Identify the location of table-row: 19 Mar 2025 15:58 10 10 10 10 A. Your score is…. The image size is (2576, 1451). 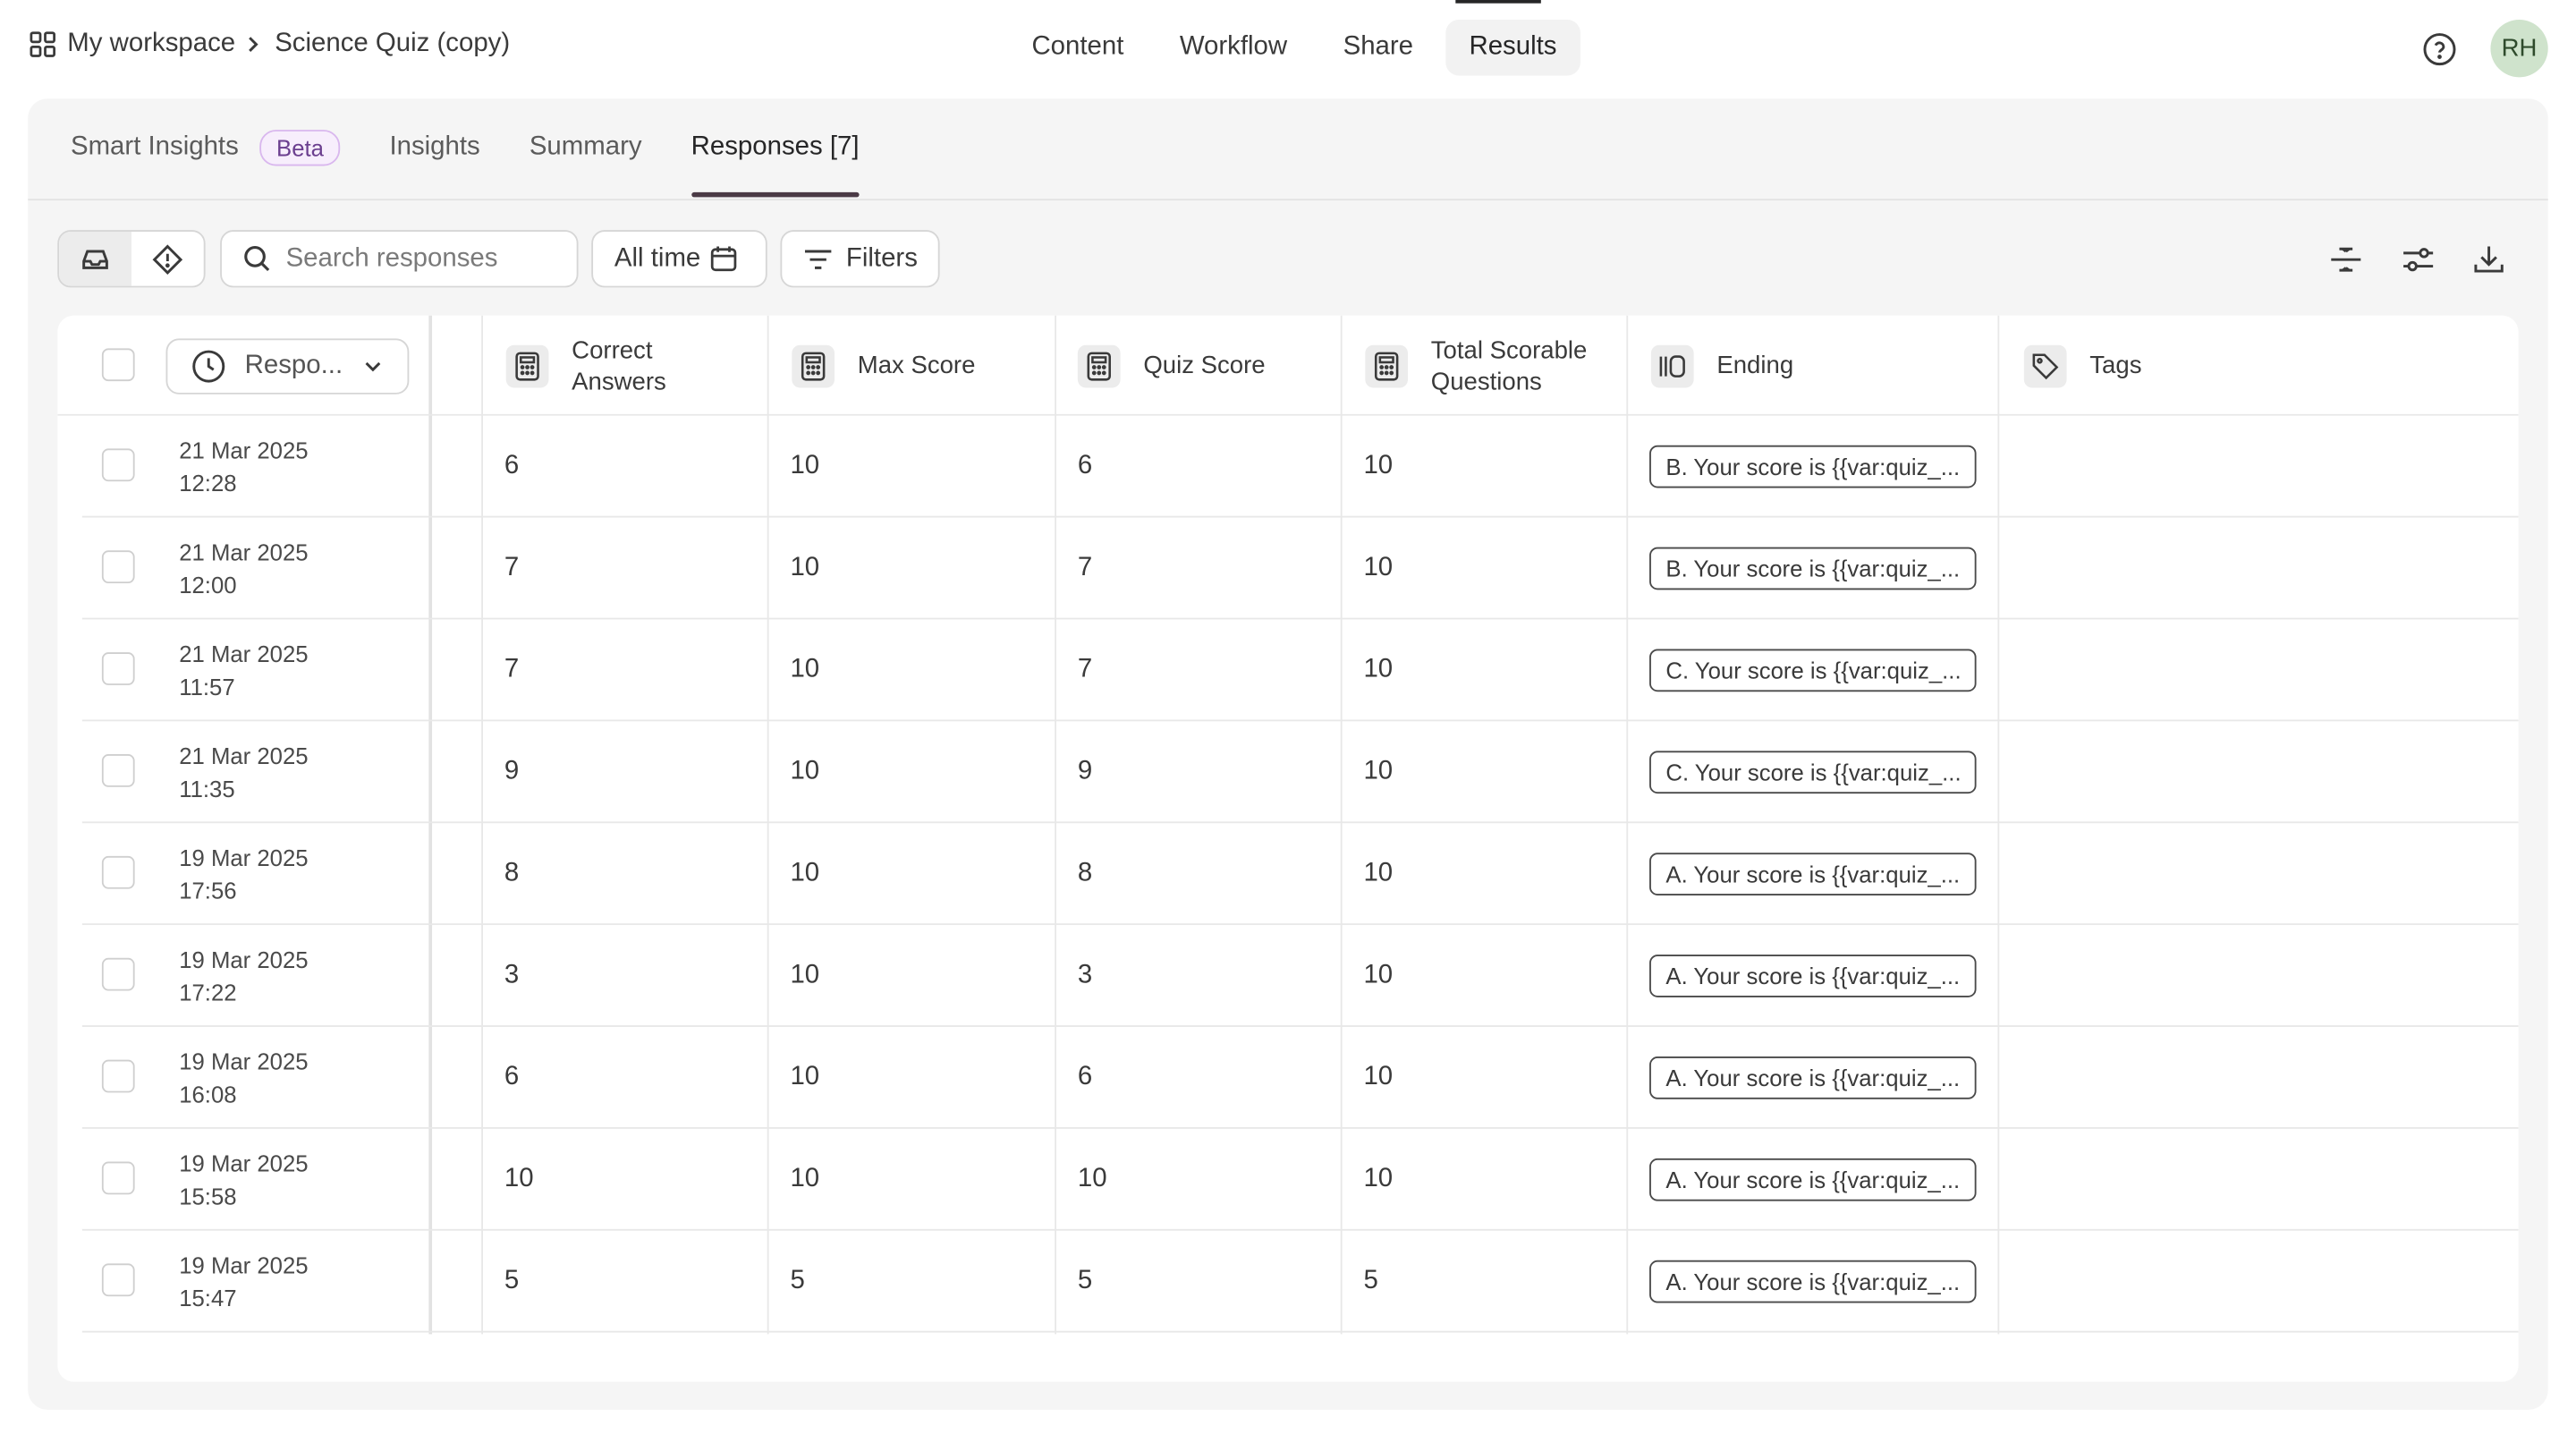
(1300, 1180).